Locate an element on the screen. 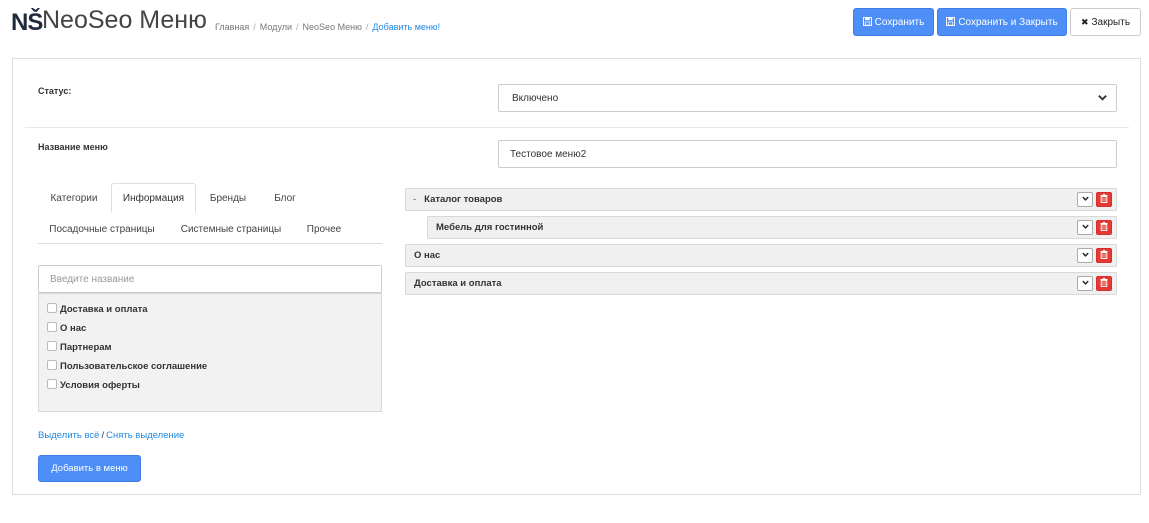 The width and height of the screenshot is (1149, 523). app-logo: NŠ is located at coordinates (27, 22).